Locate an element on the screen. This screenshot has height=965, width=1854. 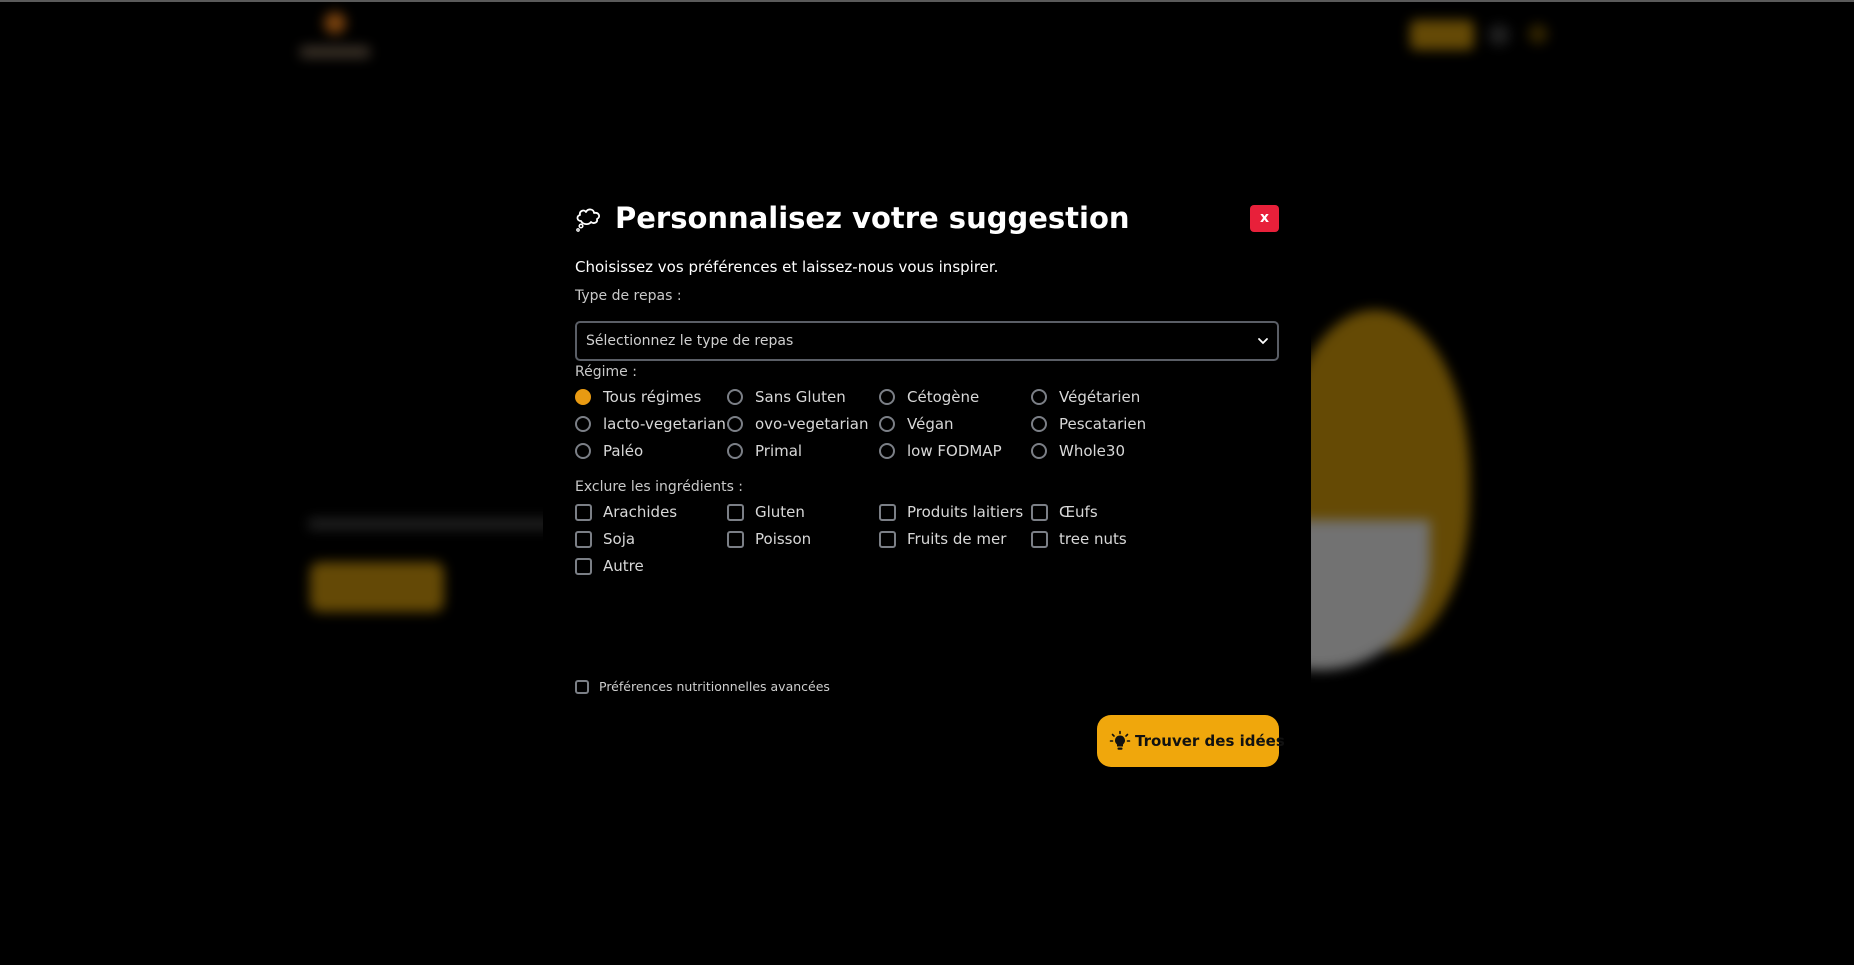
exclude-option-label: Gluten is located at coordinates (780, 512).